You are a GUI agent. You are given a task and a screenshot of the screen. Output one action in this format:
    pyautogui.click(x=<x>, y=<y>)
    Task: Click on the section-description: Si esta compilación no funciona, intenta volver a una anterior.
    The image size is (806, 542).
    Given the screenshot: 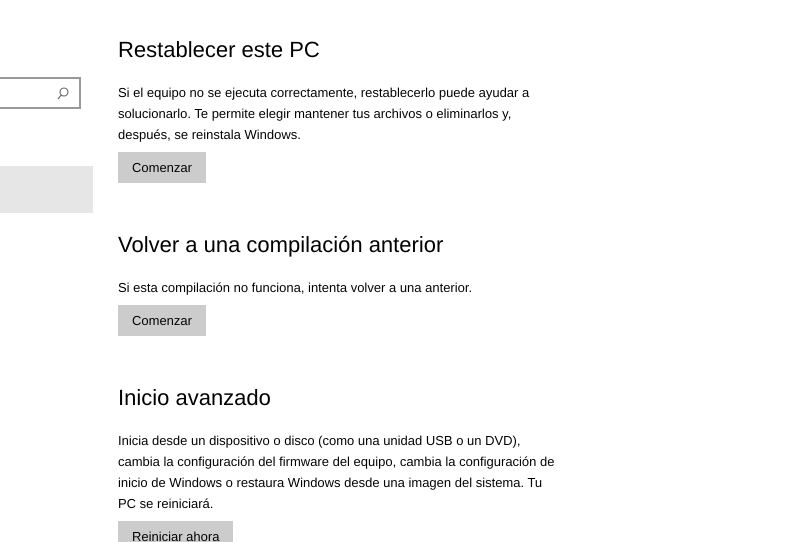 What is the action you would take?
    pyautogui.click(x=296, y=288)
    